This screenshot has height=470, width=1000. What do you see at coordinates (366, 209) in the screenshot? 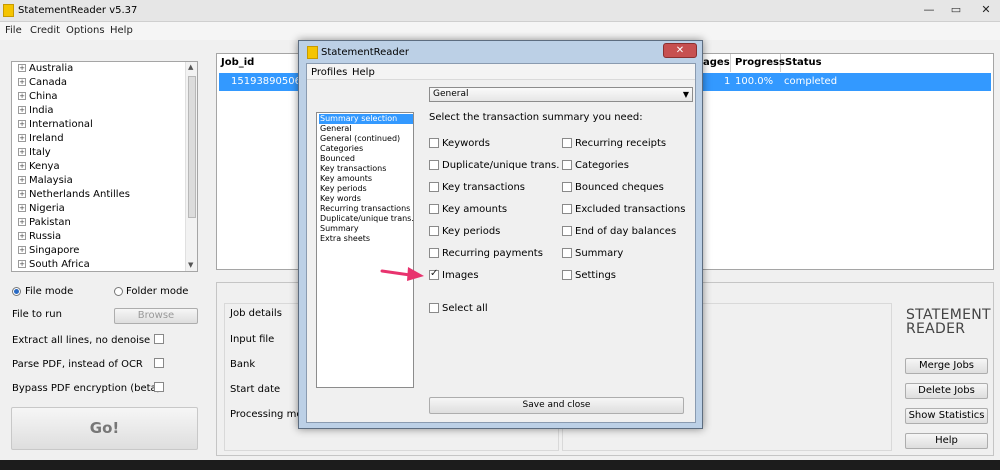
I see `section-item-recurring-transactions: Recurring transactions` at bounding box center [366, 209].